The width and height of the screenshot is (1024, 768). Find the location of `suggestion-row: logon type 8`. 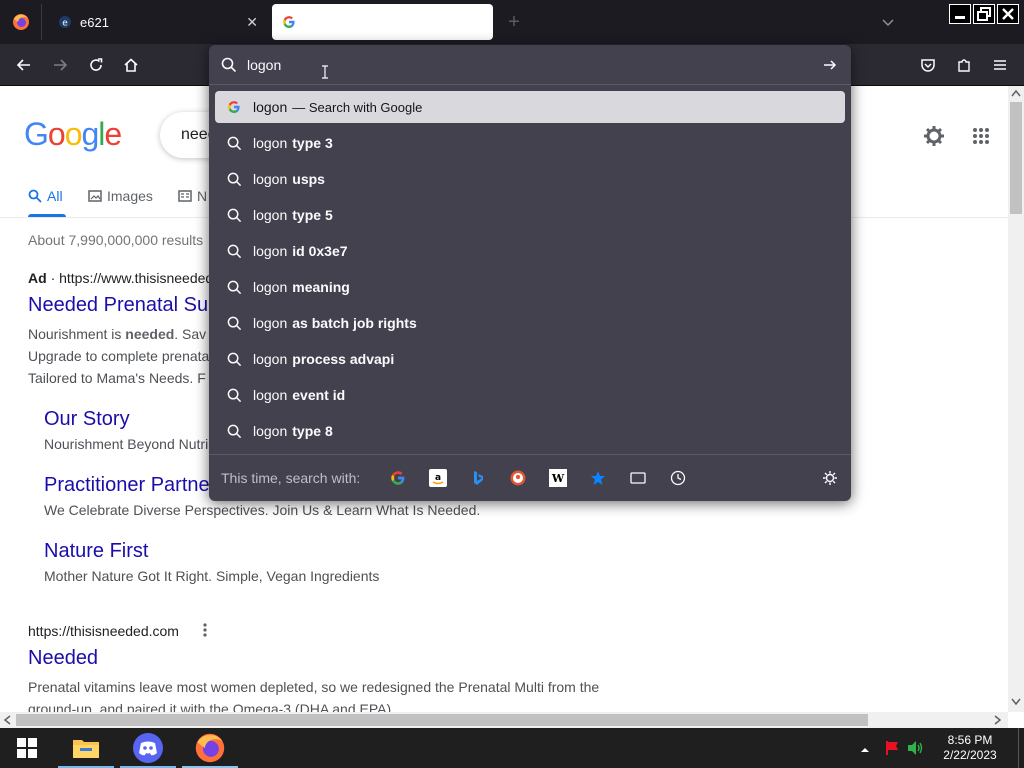

suggestion-row: logon type 8 is located at coordinates (530, 431).